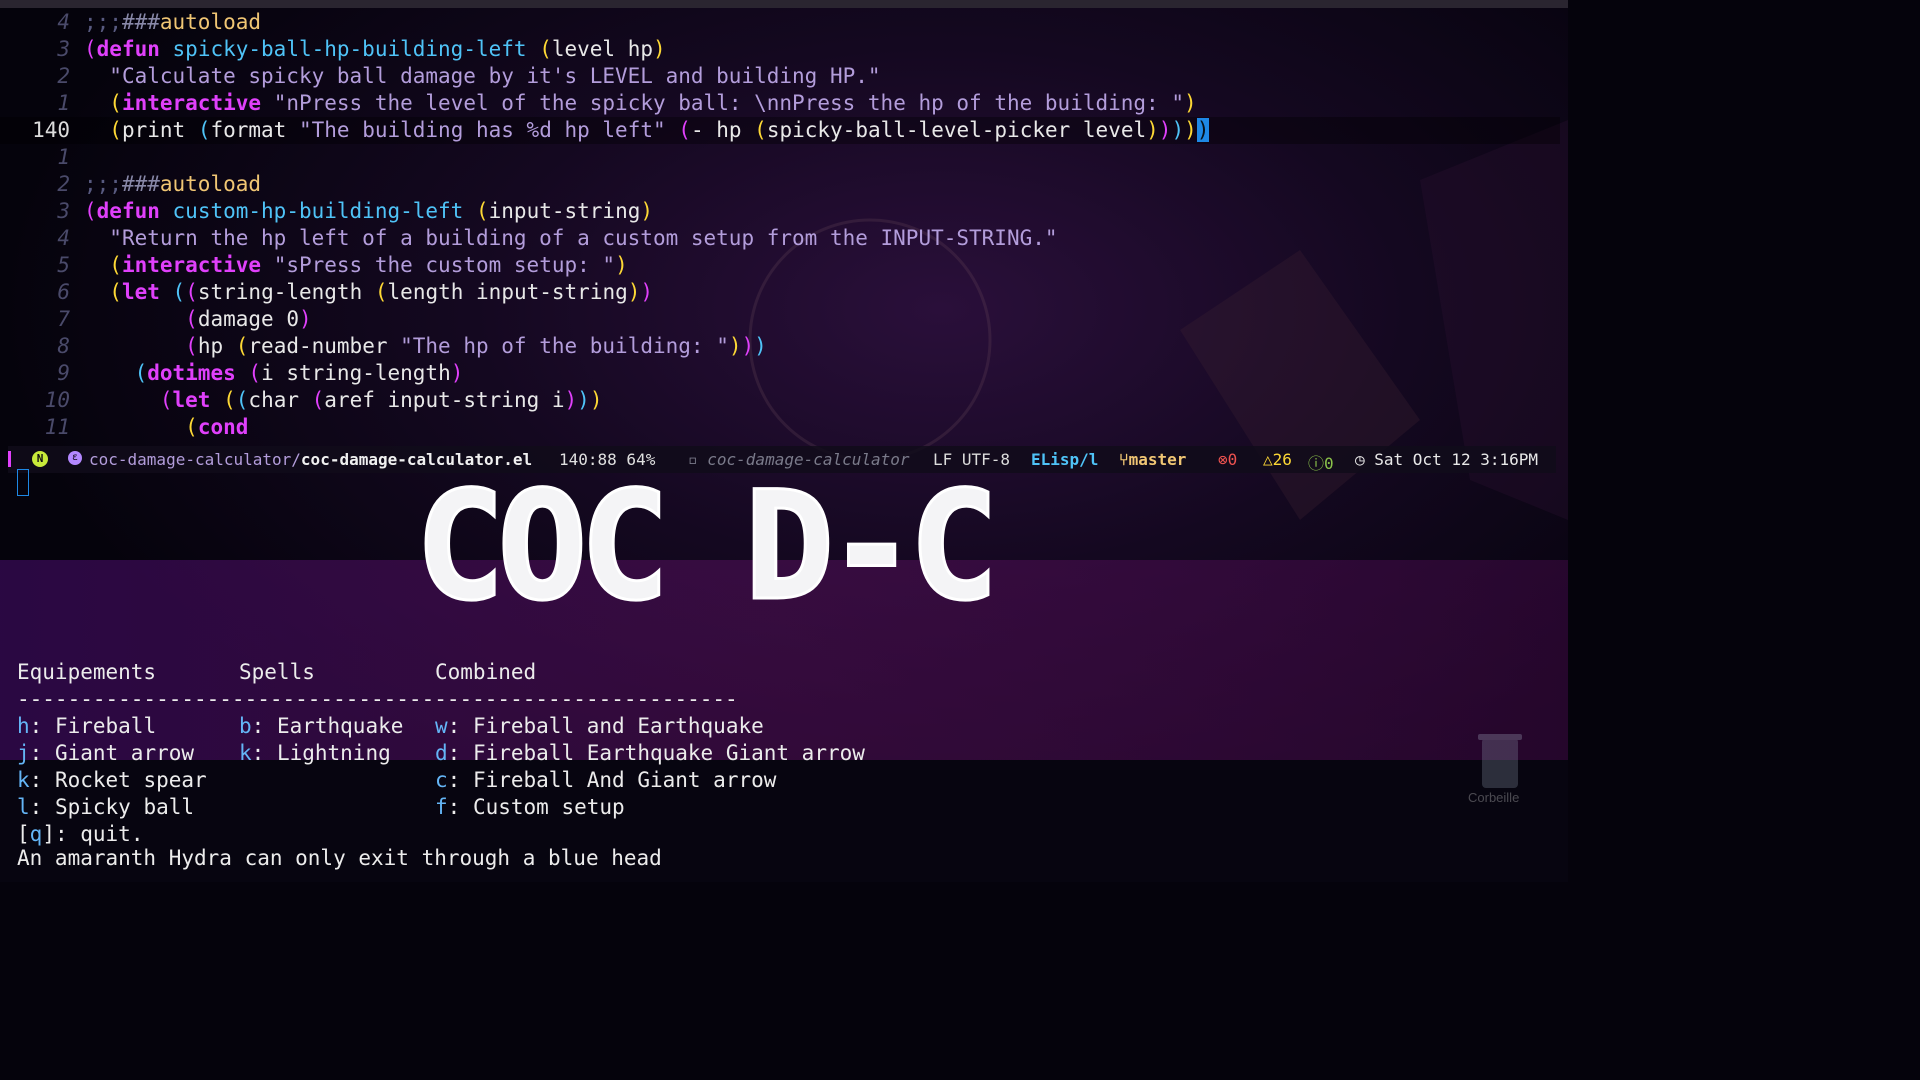 This screenshot has height=1080, width=1920. Describe the element at coordinates (441, 780) in the screenshot. I see `hydra-key: c` at that location.